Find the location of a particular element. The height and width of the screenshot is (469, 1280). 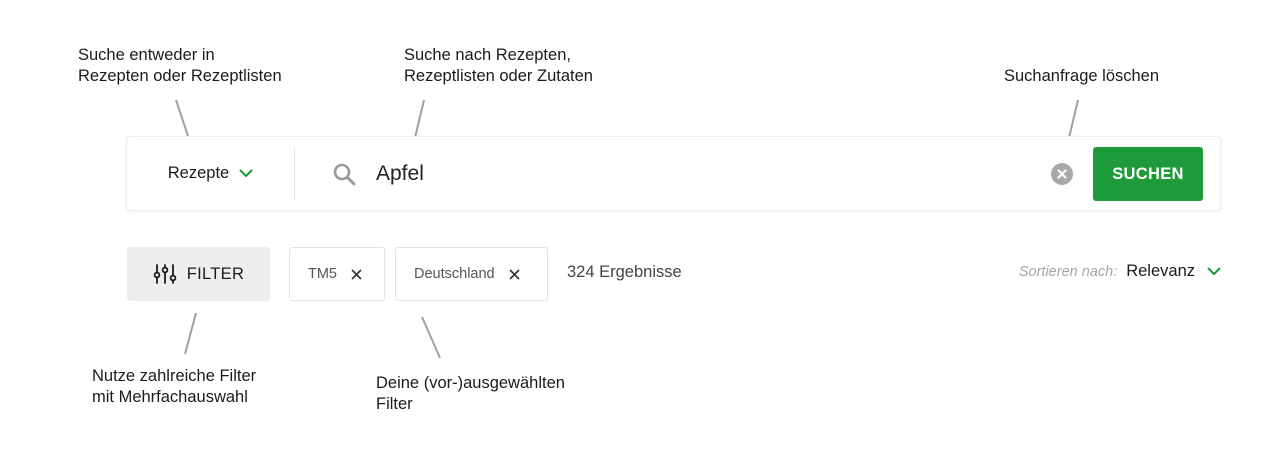

search-bar: Rezepte SUCHEN is located at coordinates (673, 173).